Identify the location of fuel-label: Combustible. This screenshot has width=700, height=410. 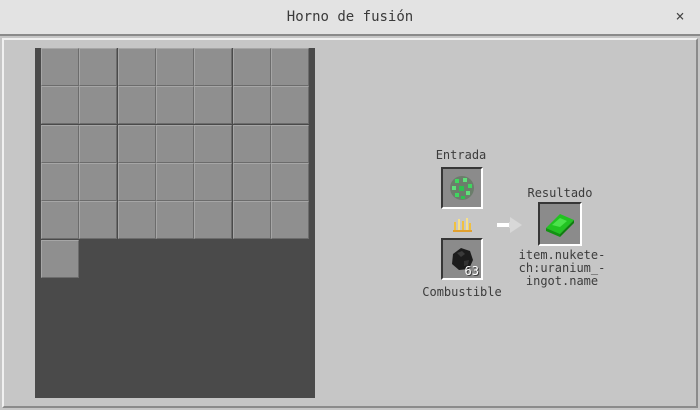
(462, 292).